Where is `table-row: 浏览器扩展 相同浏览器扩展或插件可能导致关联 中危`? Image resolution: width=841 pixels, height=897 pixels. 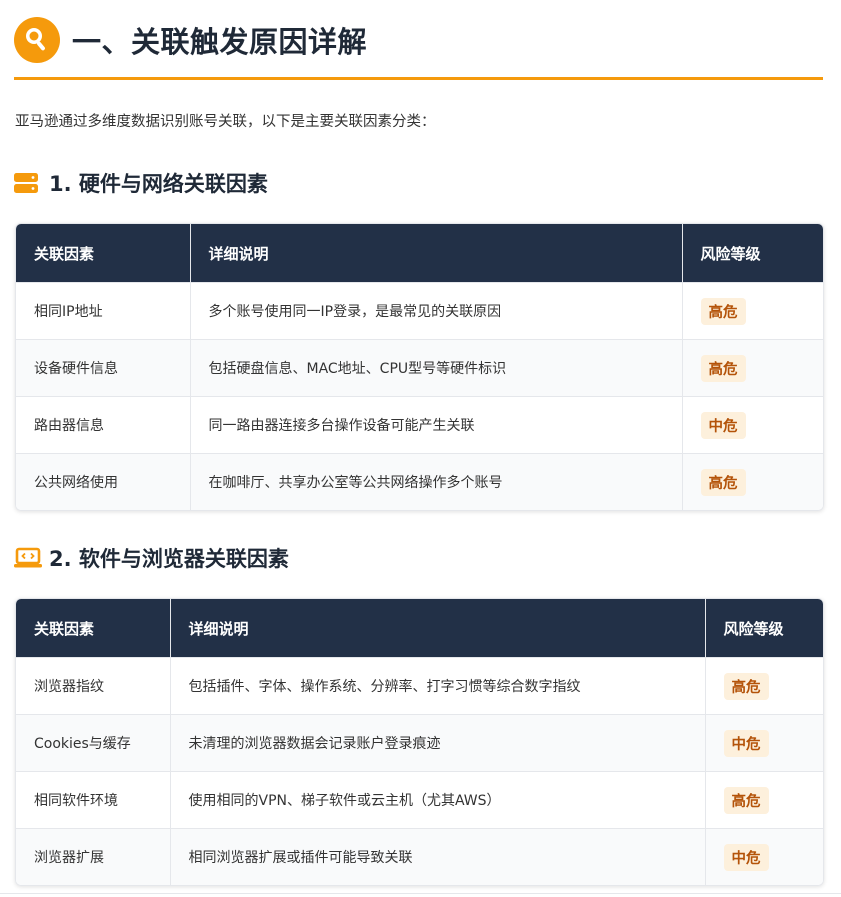
table-row: 浏览器扩展 相同浏览器扩展或插件可能导致关联 中危 is located at coordinates (419, 856).